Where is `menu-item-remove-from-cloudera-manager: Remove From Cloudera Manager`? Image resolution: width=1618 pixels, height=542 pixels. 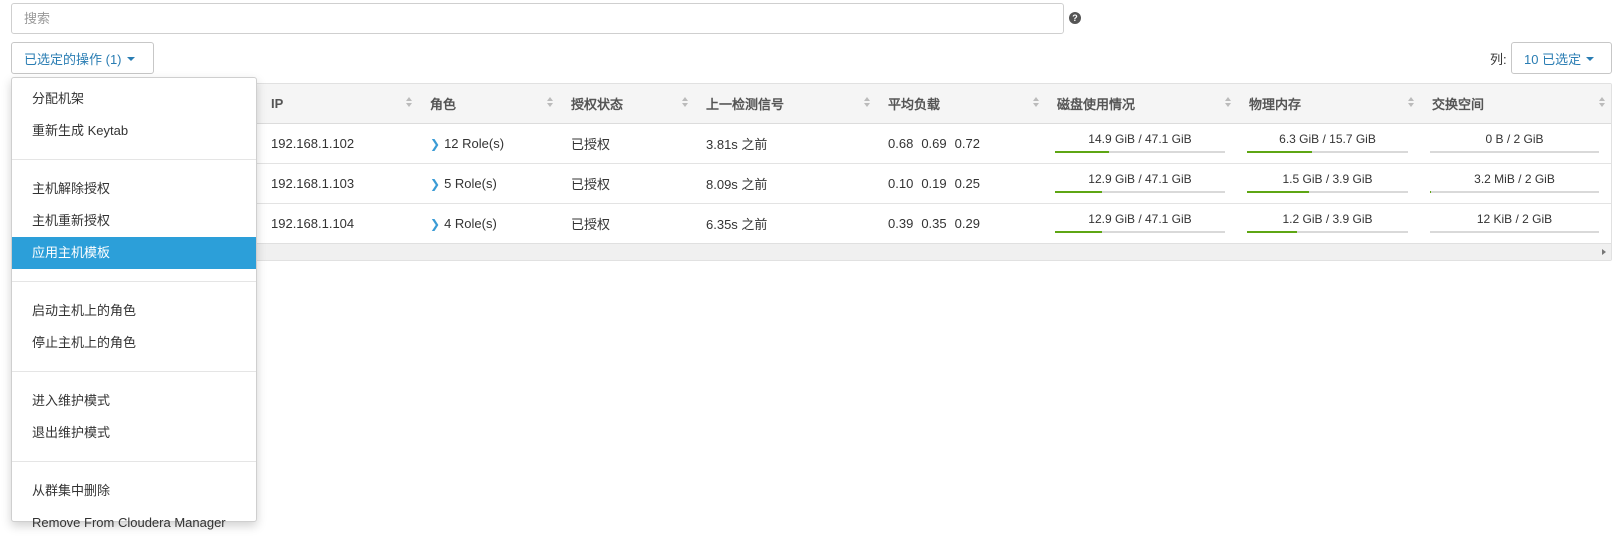 menu-item-remove-from-cloudera-manager: Remove From Cloudera Manager is located at coordinates (134, 523).